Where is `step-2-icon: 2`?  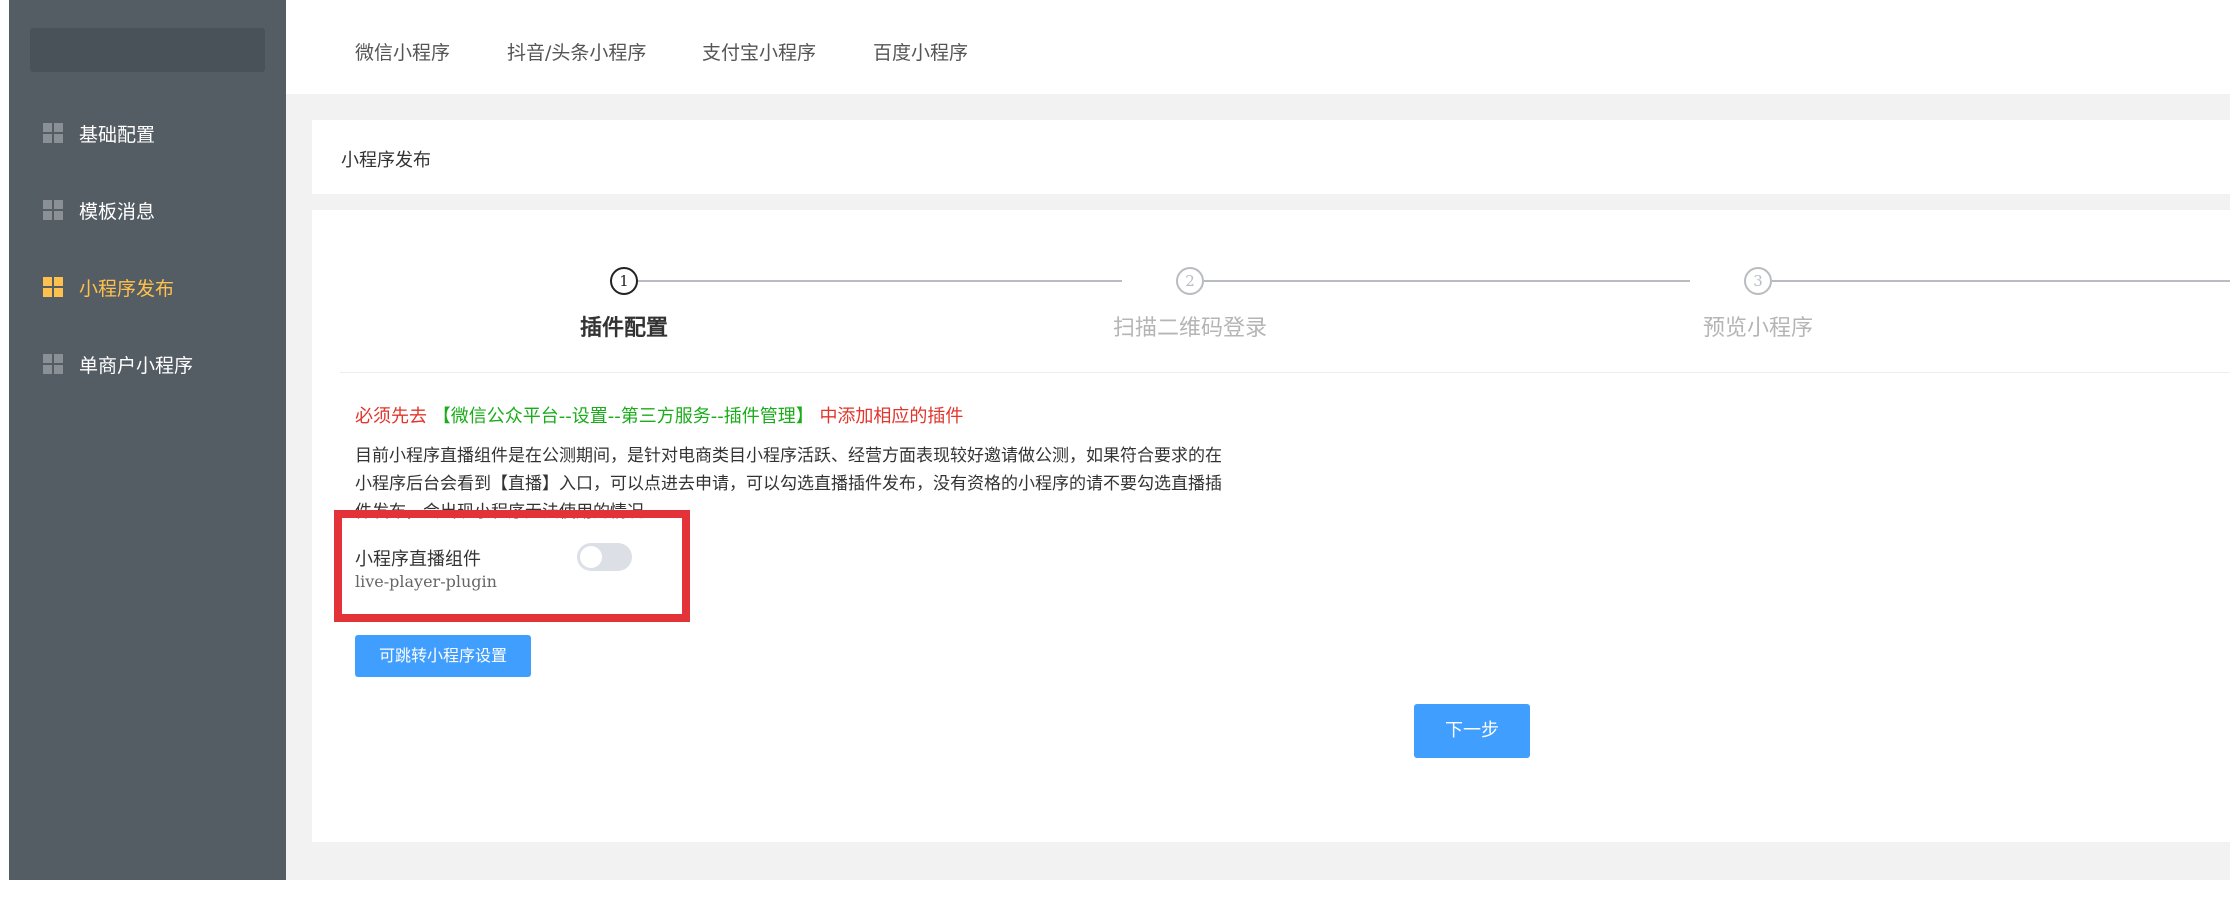 step-2-icon: 2 is located at coordinates (1190, 281).